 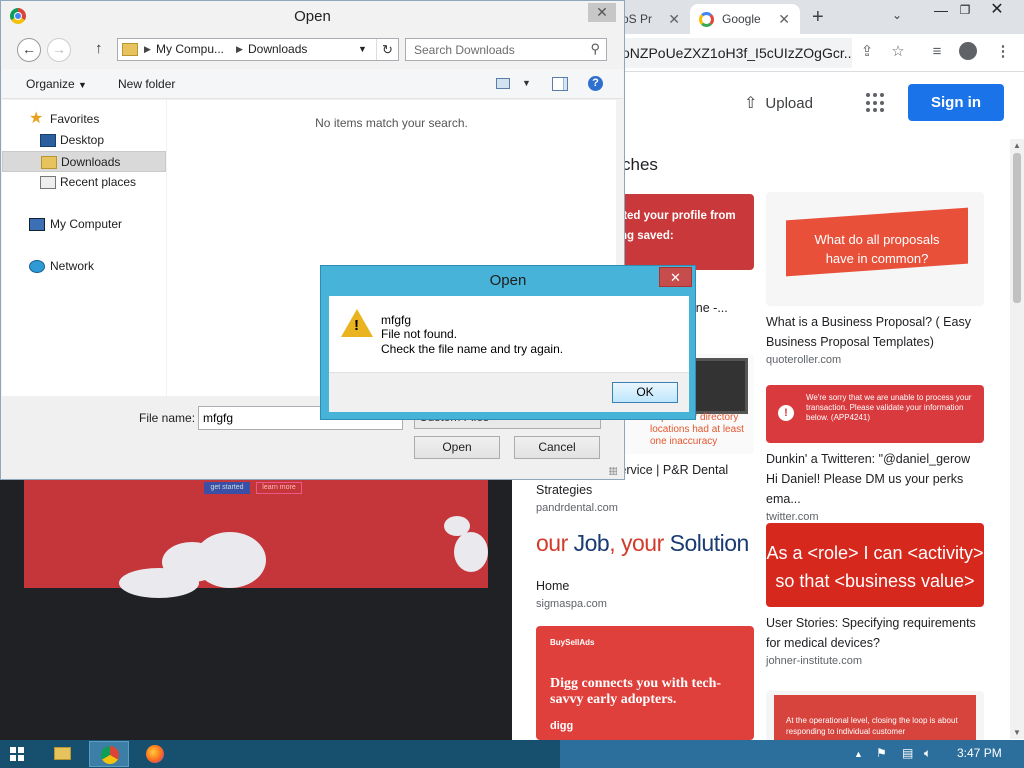 What do you see at coordinates (256, 539) in the screenshot?
I see `background-webpage` at bounding box center [256, 539].